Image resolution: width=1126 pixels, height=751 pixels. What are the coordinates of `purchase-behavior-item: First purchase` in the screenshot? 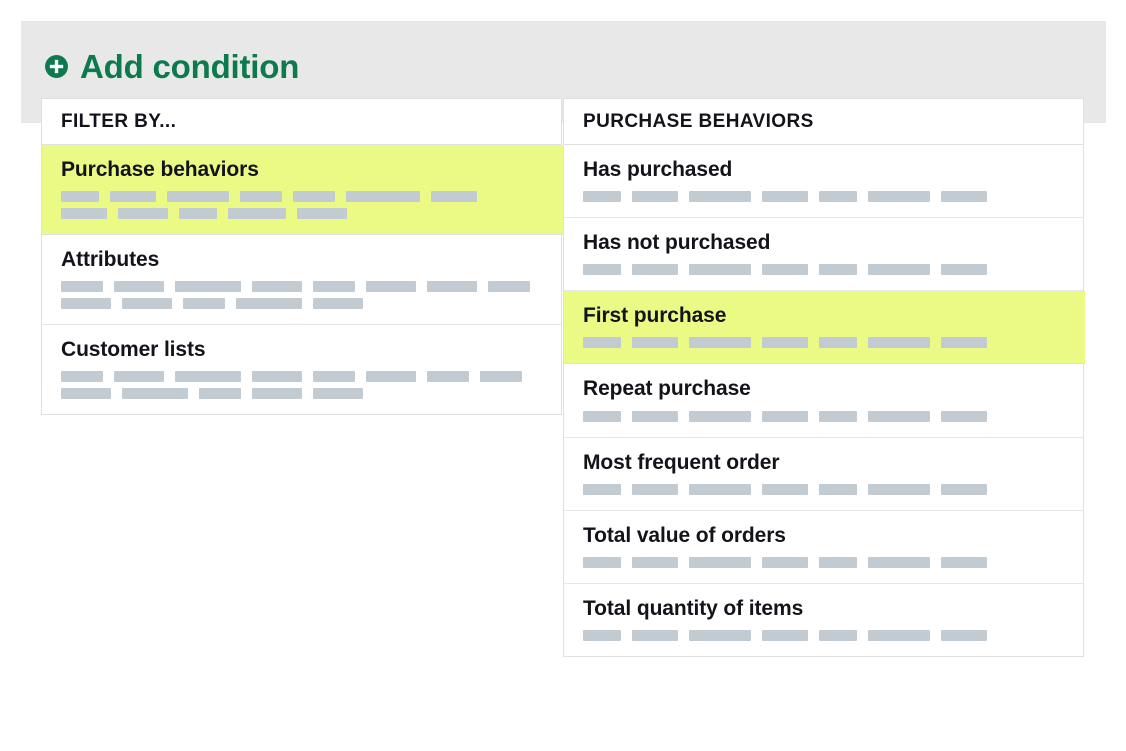 It's located at (824, 328).